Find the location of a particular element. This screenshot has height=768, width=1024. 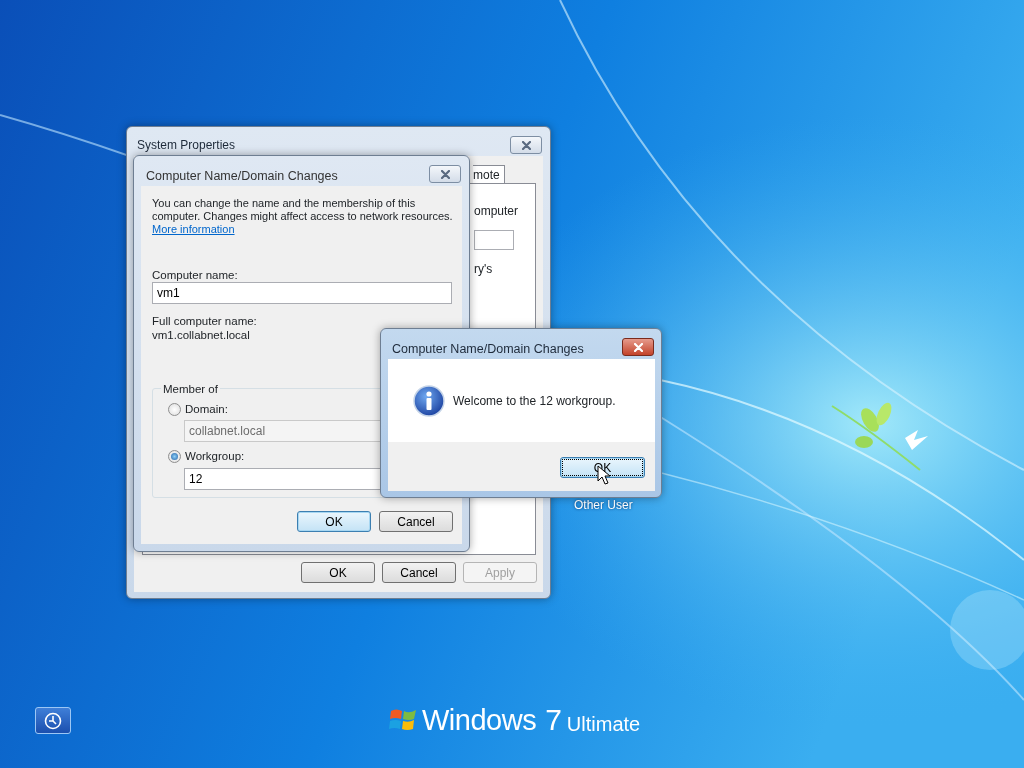

description-text: You can change the name and the membership of this computer. Changes might affect access to network resources. is located at coordinates (303, 210).